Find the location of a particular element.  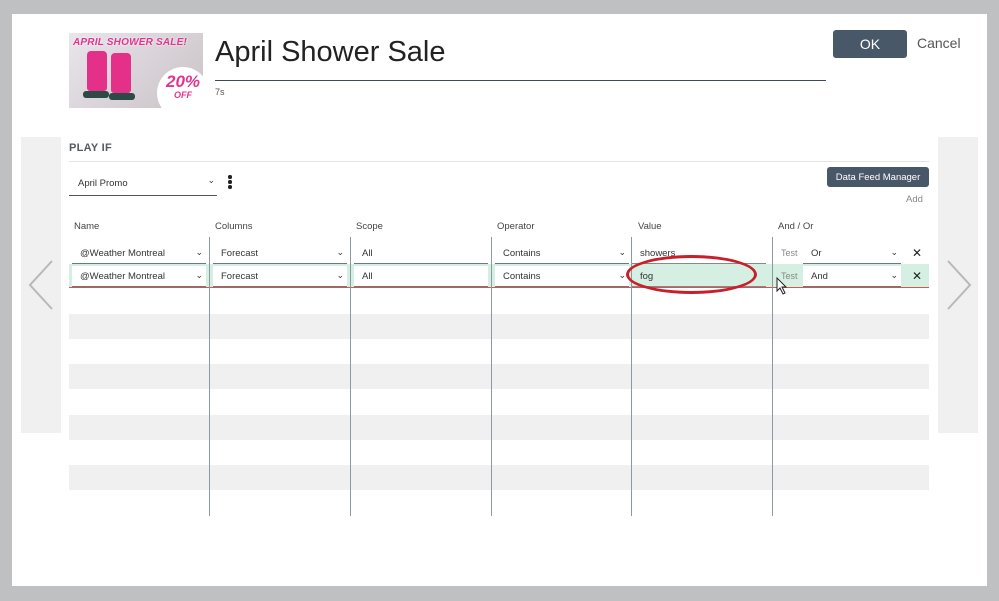

campaign-select-value: April Promo is located at coordinates (103, 183).